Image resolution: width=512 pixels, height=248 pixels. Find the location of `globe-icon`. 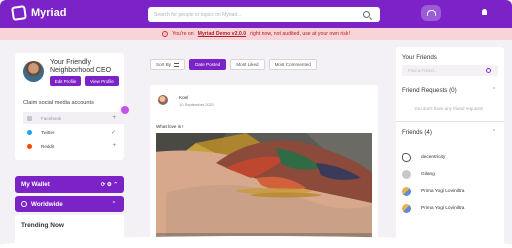

globe-icon is located at coordinates (24, 204).